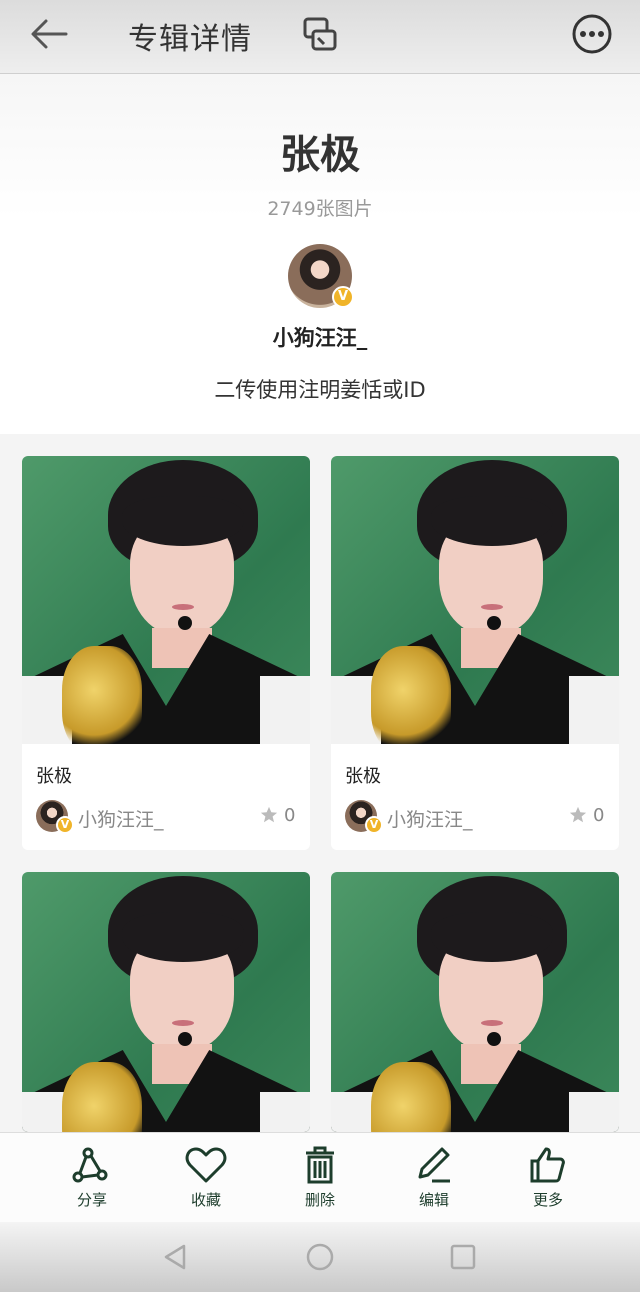 The image size is (640, 1292). Describe the element at coordinates (206, 1165) in the screenshot. I see `heart-icon` at that location.